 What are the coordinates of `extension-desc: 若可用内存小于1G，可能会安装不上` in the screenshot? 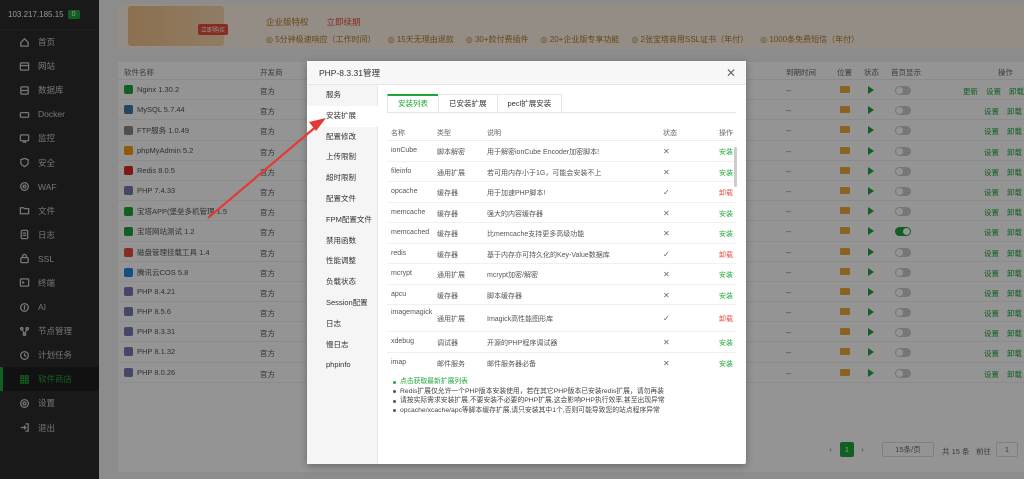 It's located at (544, 173).